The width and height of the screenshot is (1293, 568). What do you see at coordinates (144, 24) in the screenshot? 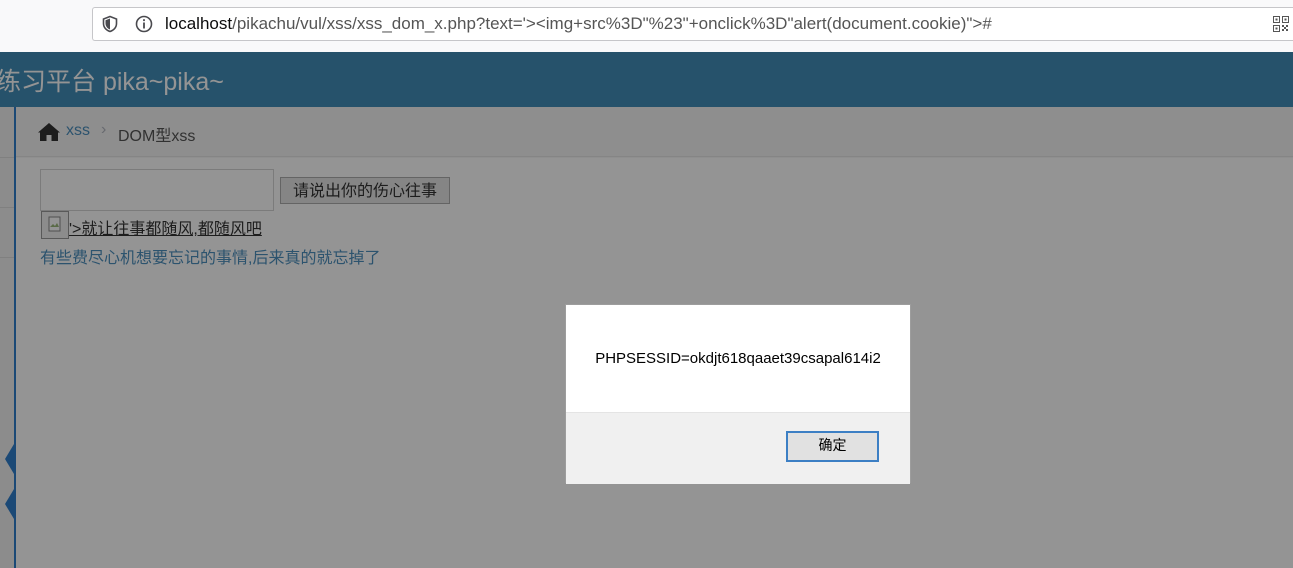
I see `info-icon` at bounding box center [144, 24].